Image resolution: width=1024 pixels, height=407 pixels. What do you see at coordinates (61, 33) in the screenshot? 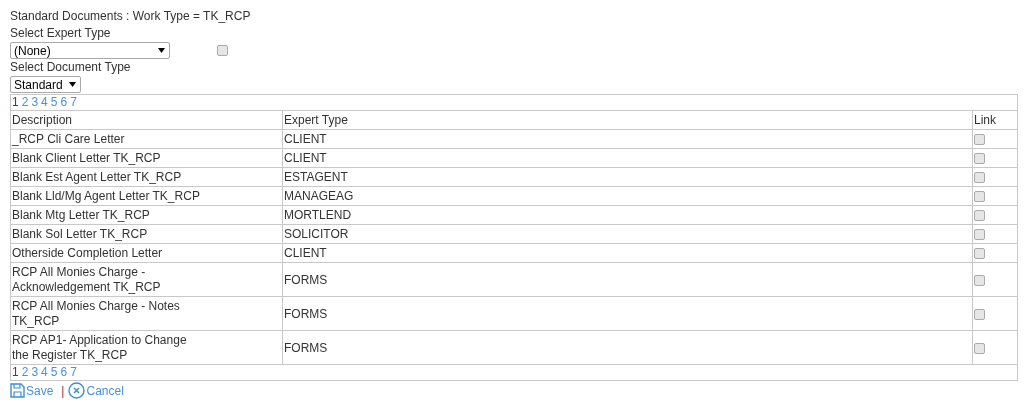
I see `field-label: Select Expert Type` at bounding box center [61, 33].